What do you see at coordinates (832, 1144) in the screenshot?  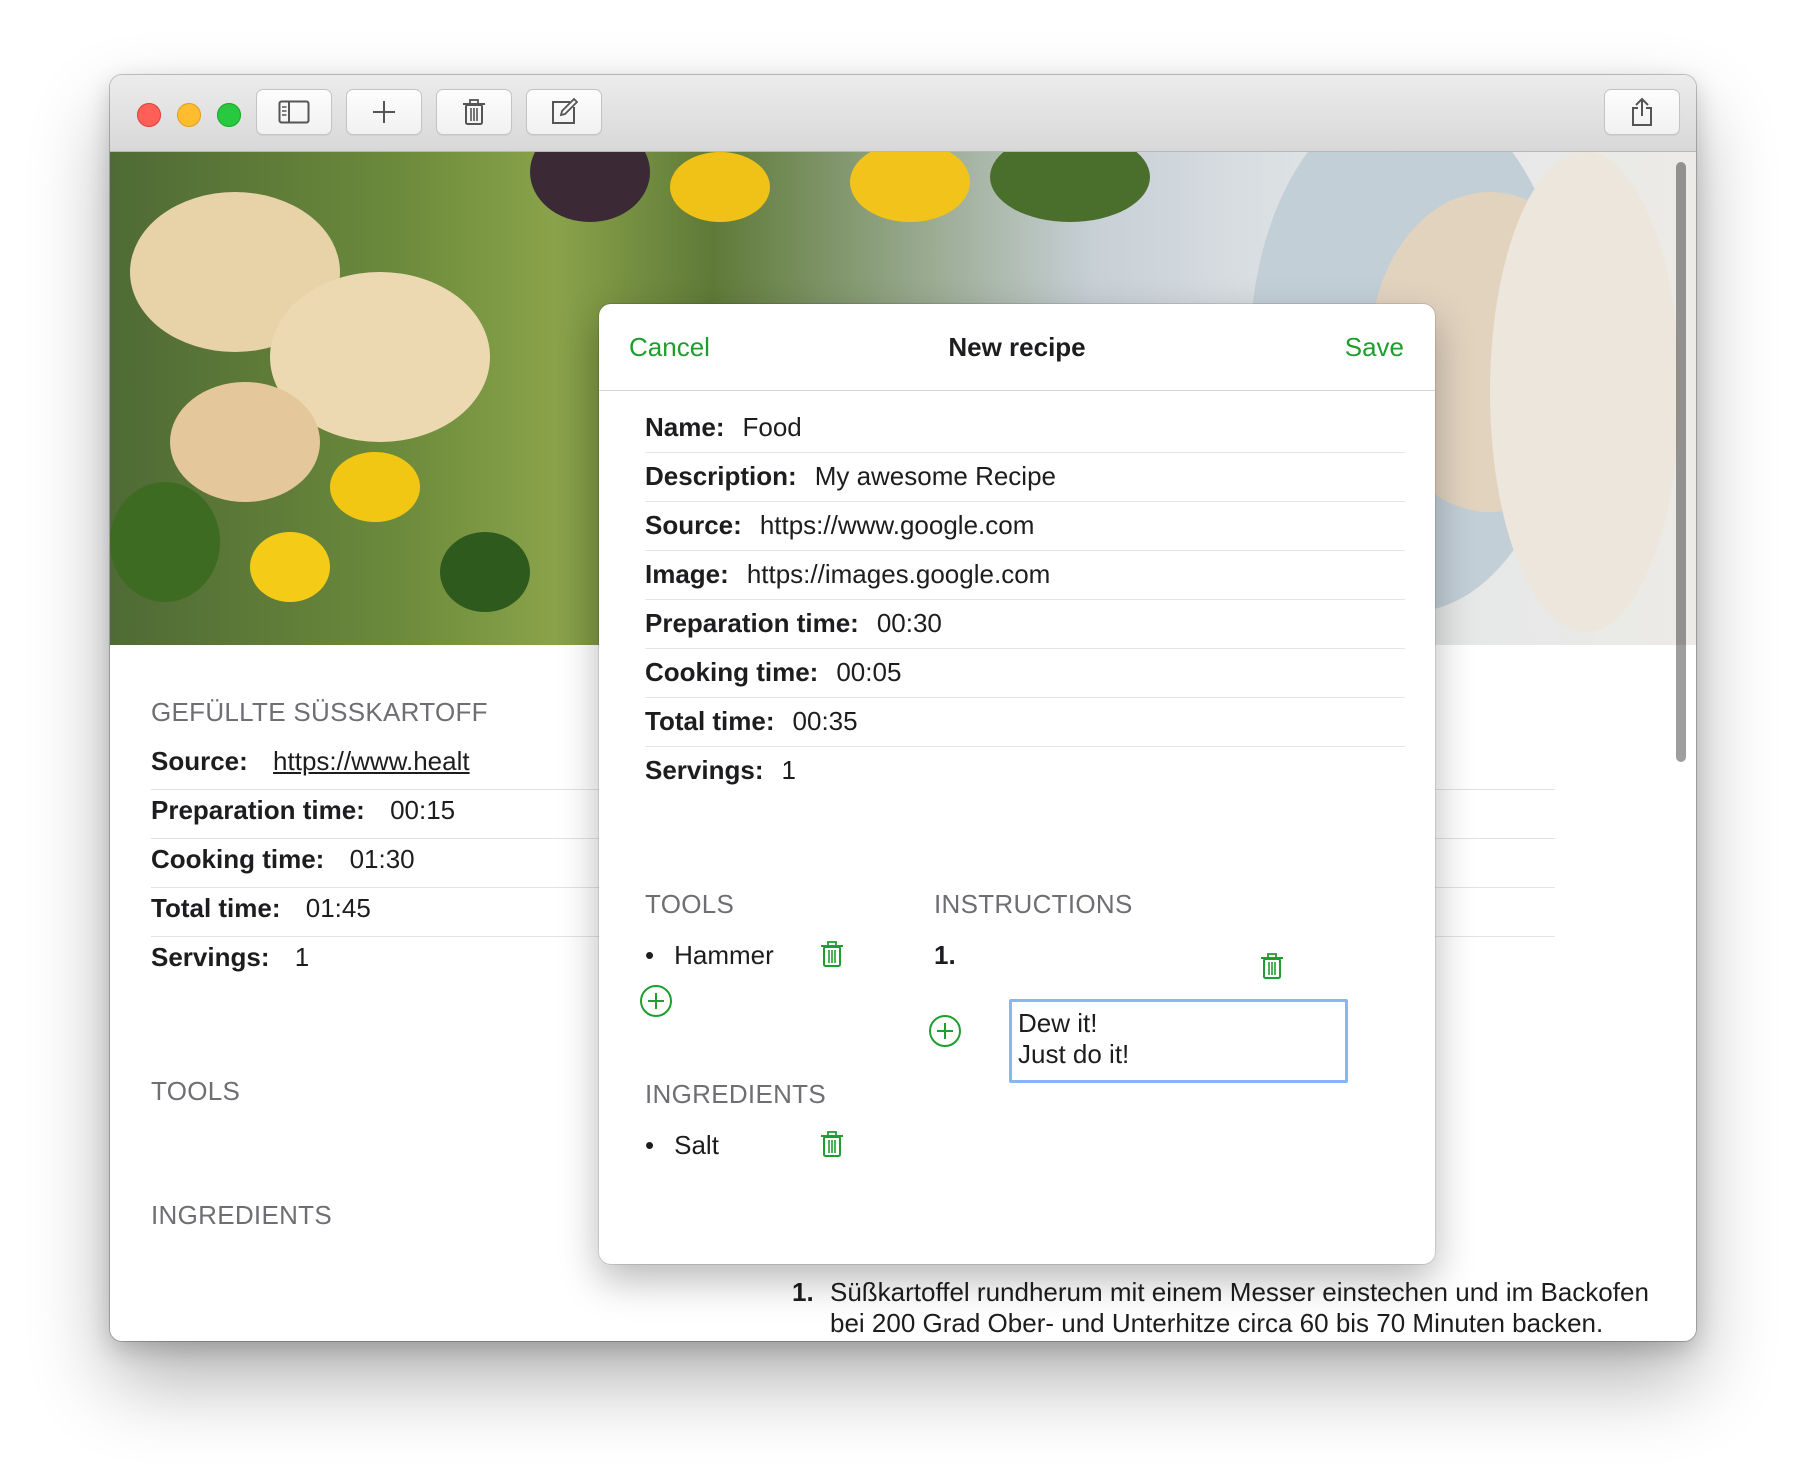 I see `delete-ingredient-trash-icon` at bounding box center [832, 1144].